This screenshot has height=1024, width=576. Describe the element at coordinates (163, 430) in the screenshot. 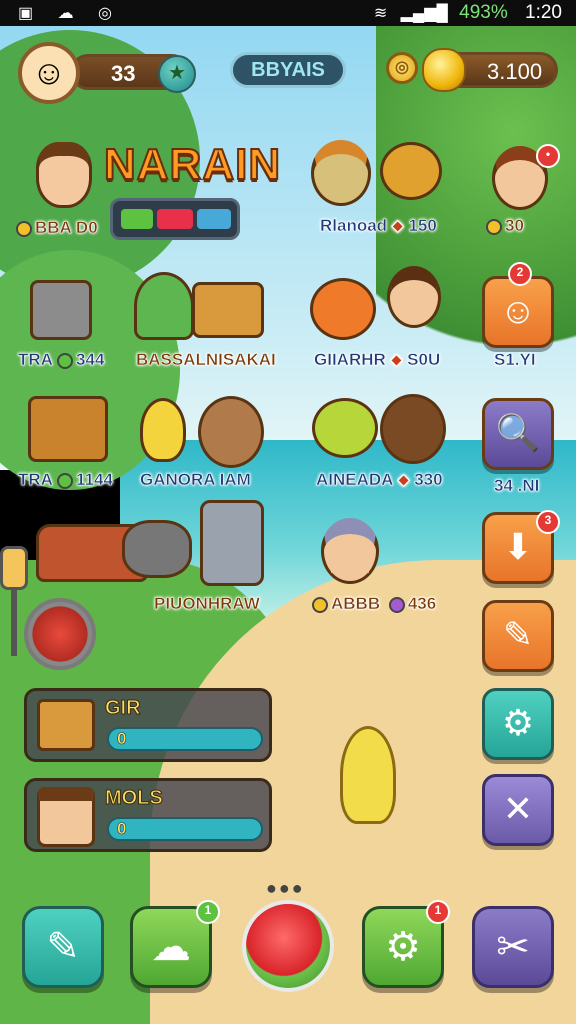

I see `banana-item` at that location.